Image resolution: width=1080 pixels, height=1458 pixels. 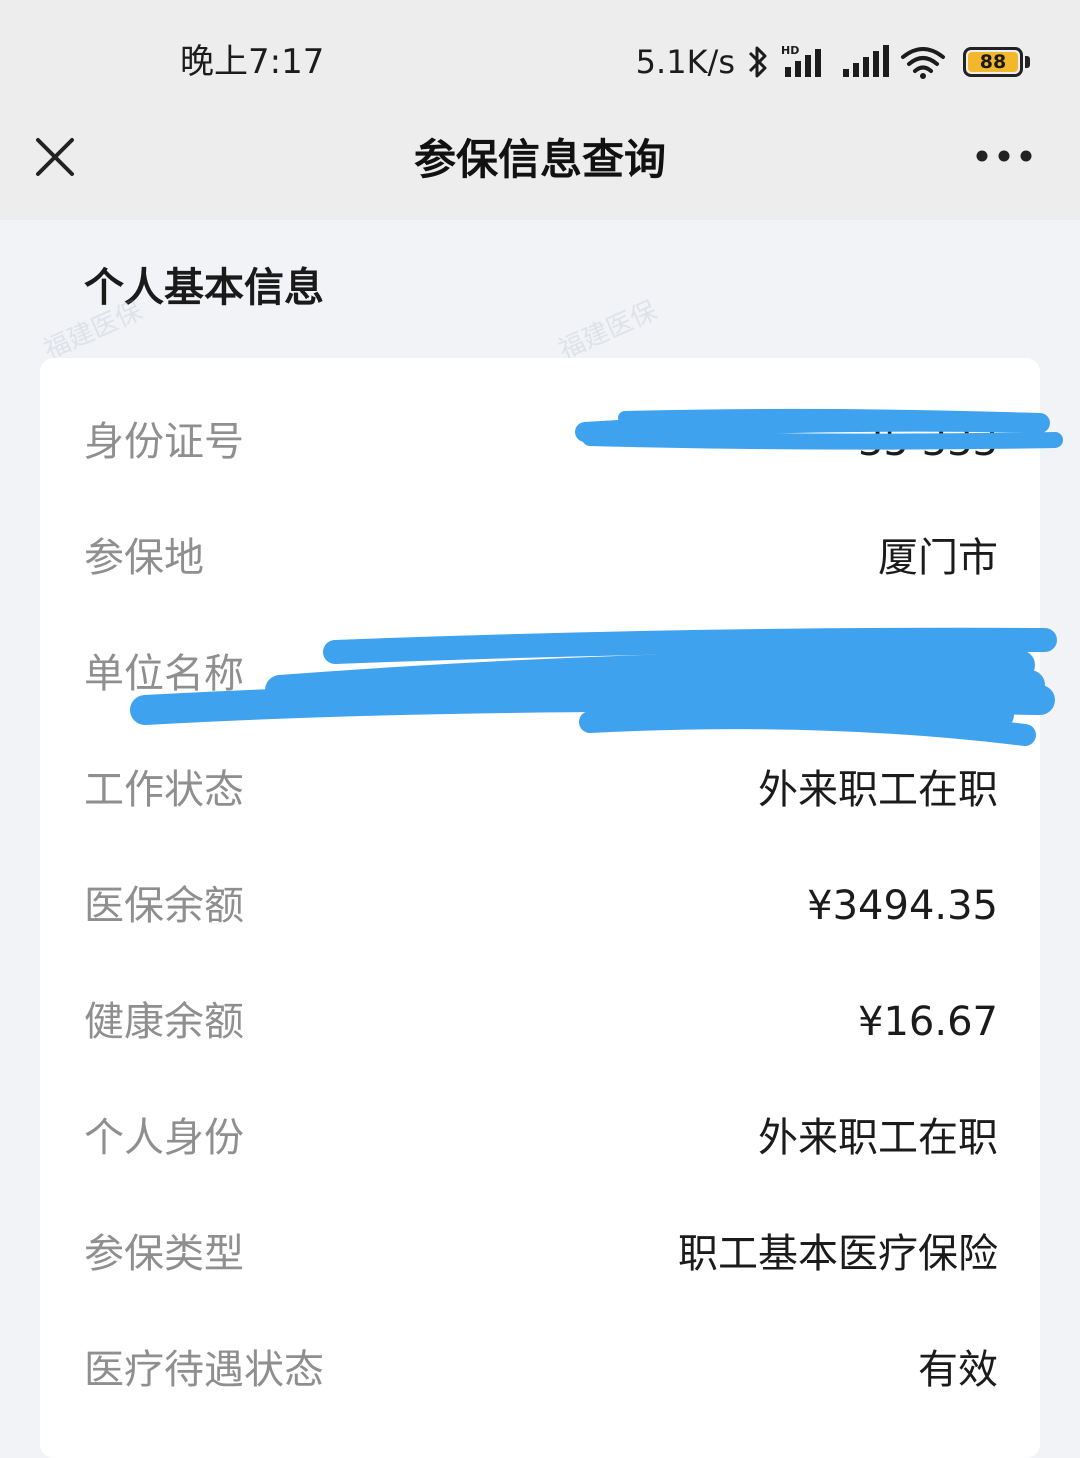 What do you see at coordinates (164, 906) in the screenshot?
I see `row-label: 医保余额` at bounding box center [164, 906].